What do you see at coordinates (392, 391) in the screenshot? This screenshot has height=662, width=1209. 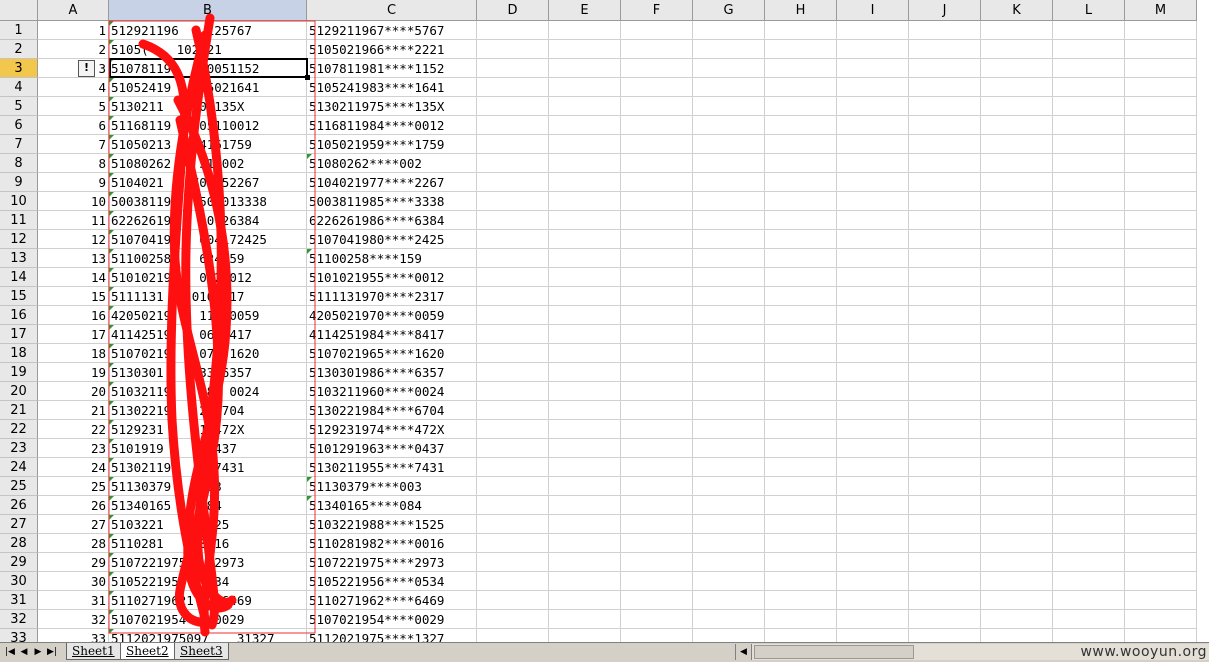 I see `cell-c: 5103211960****0024` at bounding box center [392, 391].